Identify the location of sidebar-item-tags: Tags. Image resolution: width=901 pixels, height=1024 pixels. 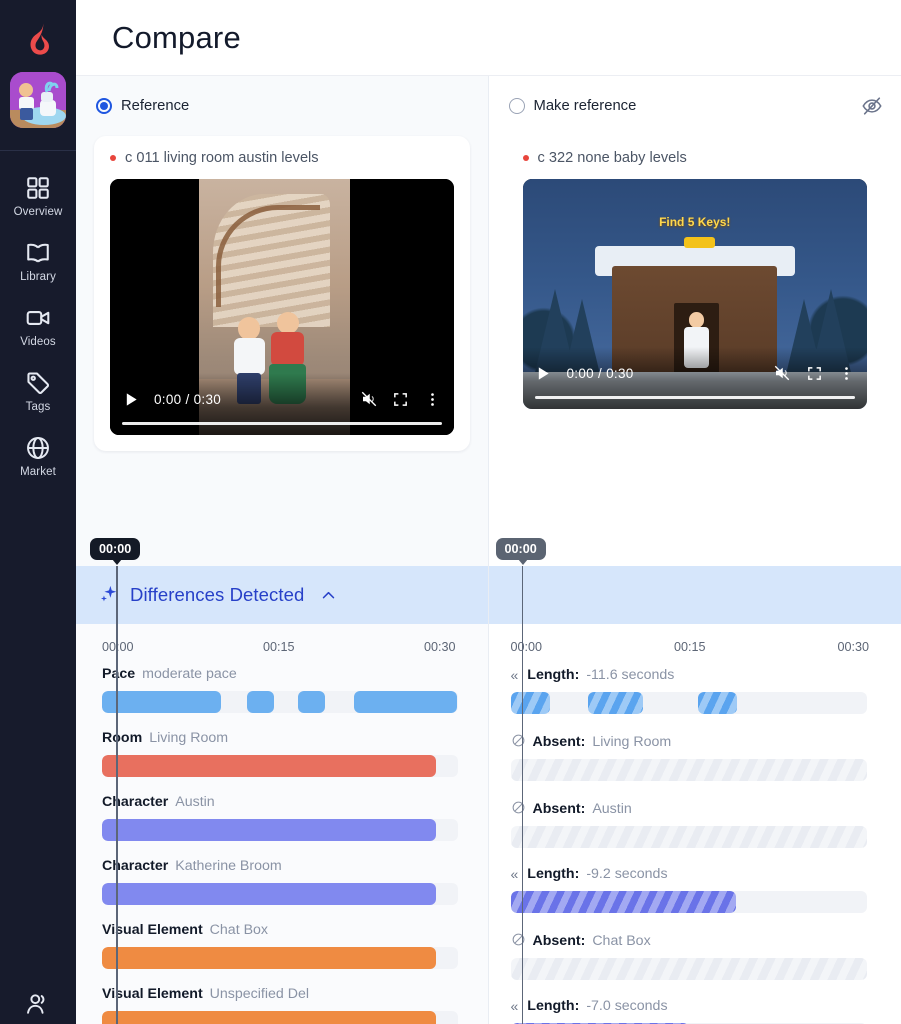
(38, 391).